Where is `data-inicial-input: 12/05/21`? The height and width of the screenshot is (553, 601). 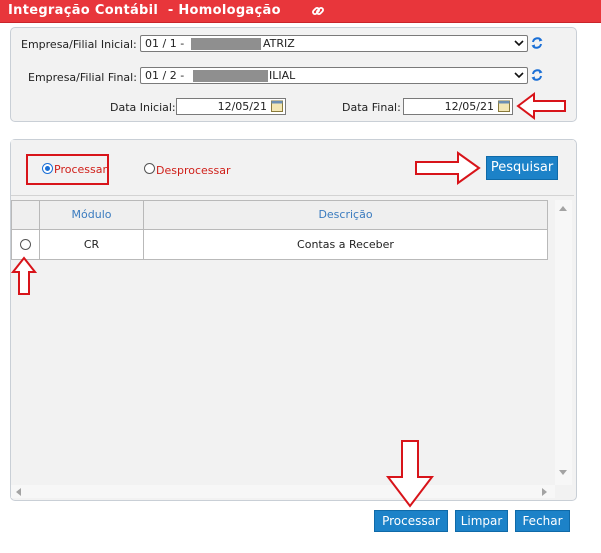 data-inicial-input: 12/05/21 is located at coordinates (231, 106).